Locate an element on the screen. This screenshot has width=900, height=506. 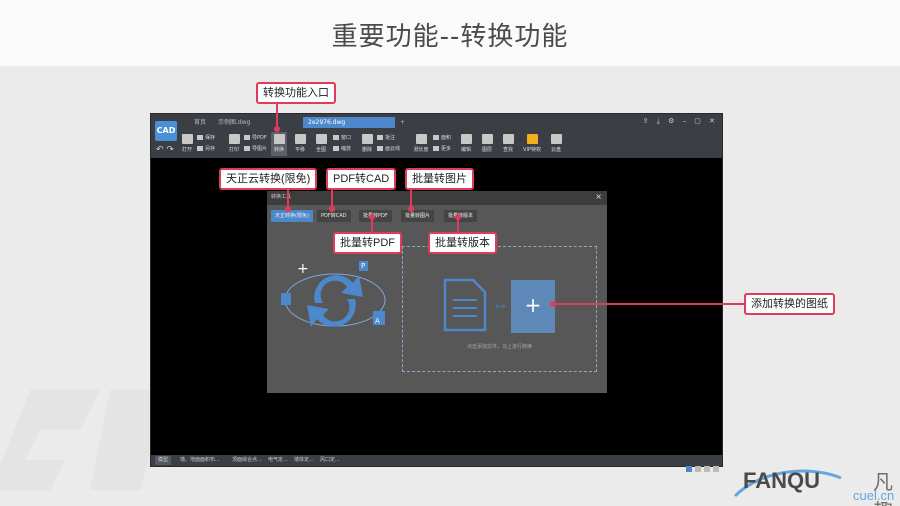
brand-watermark: FANQU 凡趣 cuel.cn is located at coordinates (816, 482).